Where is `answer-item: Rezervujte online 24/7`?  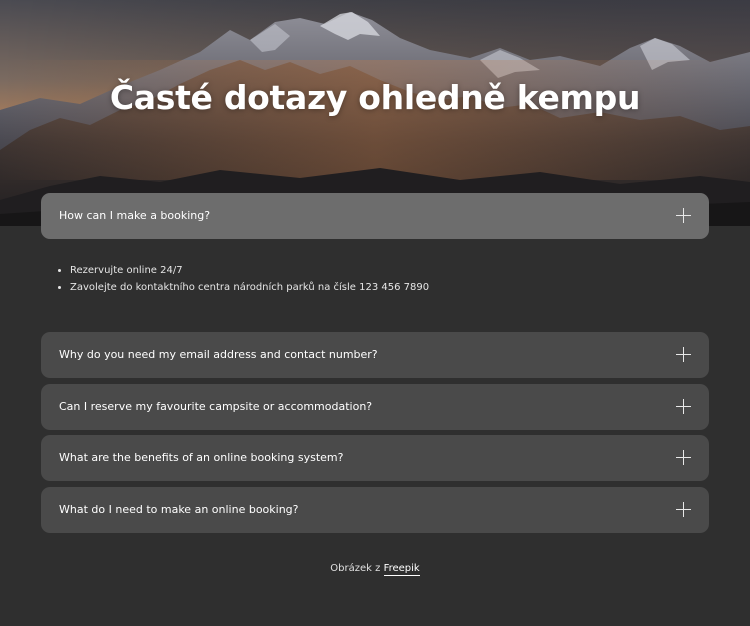
answer-item: Rezervujte online 24/7 is located at coordinates (249, 270).